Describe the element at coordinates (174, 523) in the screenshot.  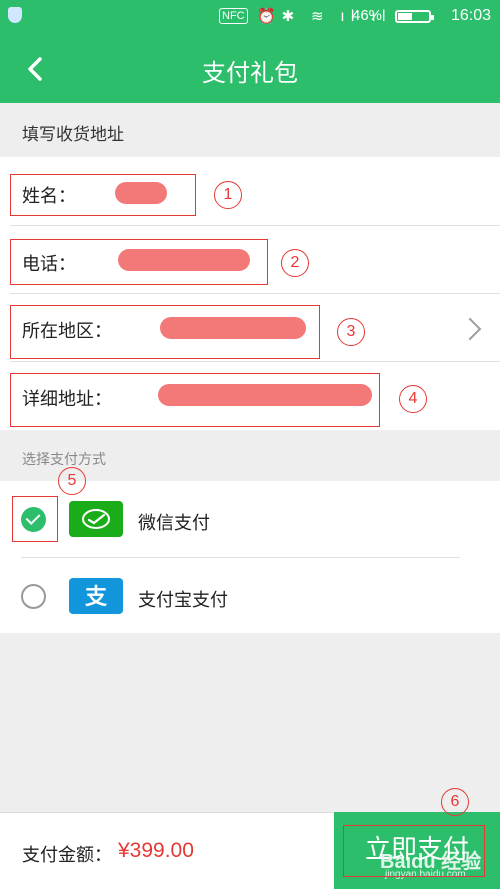
I see `payment-method-label: 微信支付` at that location.